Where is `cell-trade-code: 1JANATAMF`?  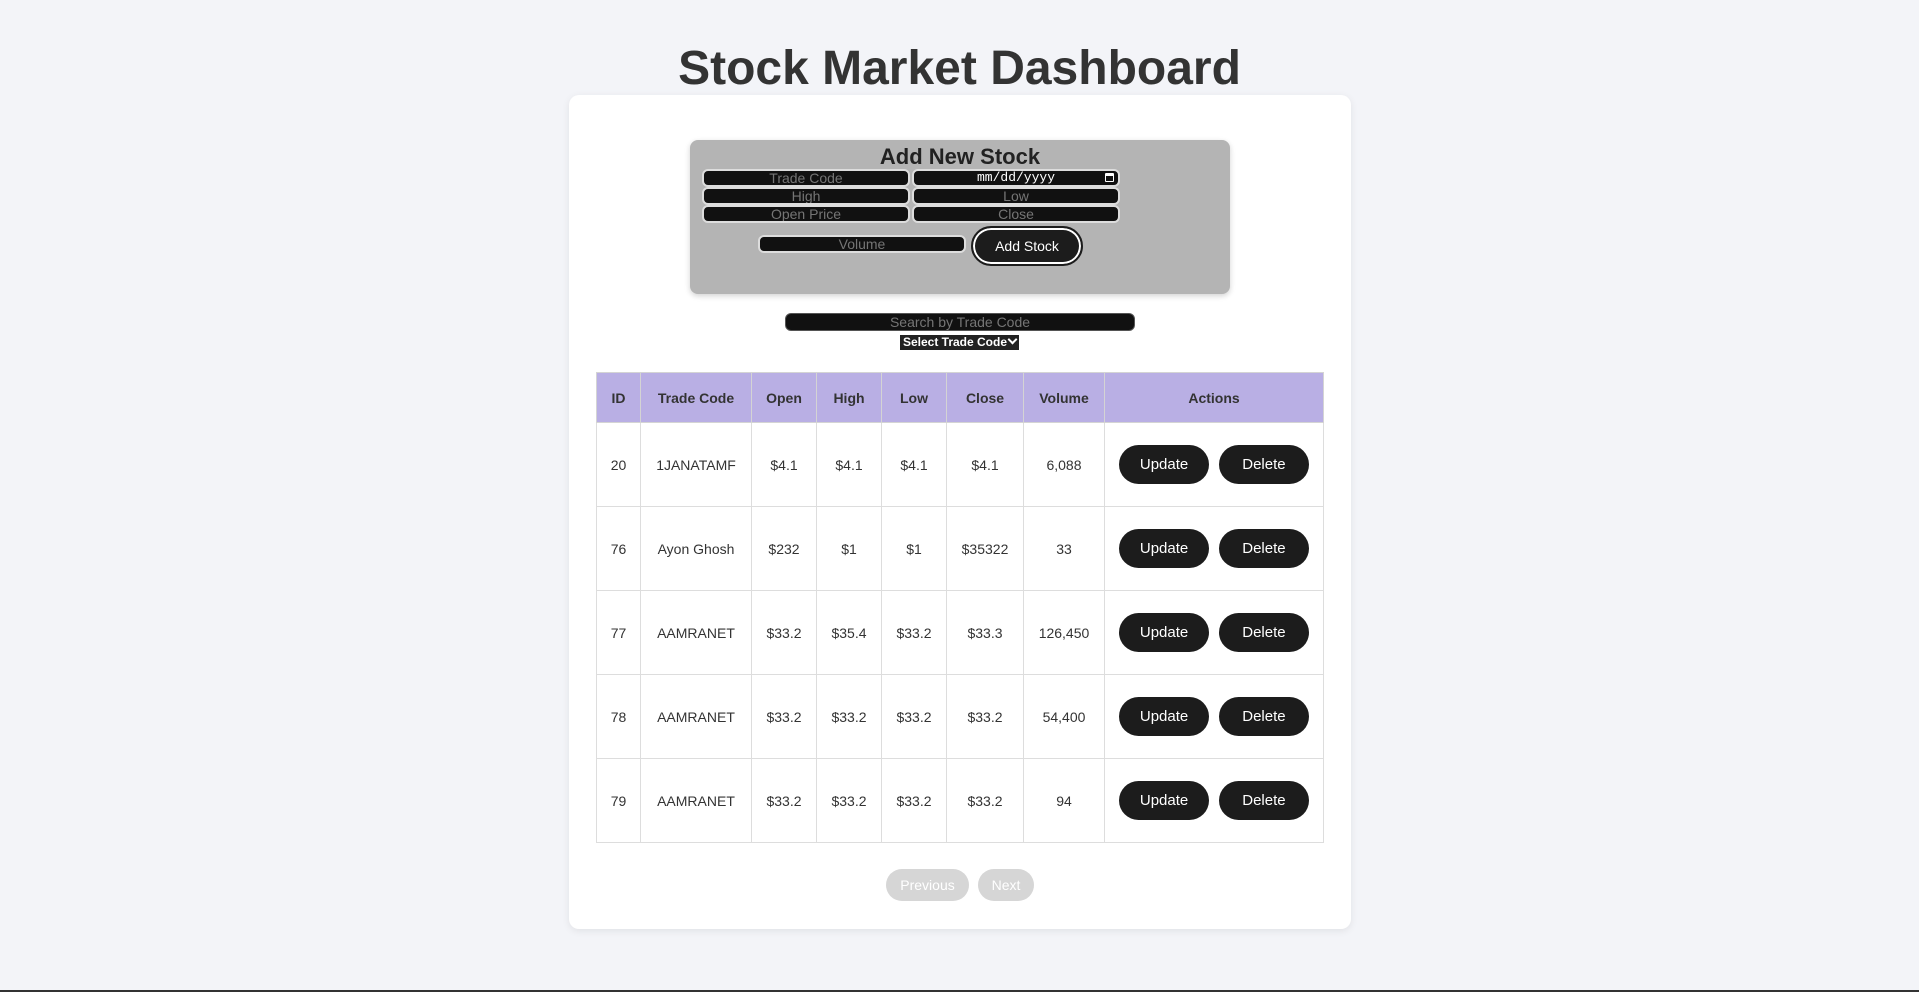 cell-trade-code: 1JANATAMF is located at coordinates (696, 464).